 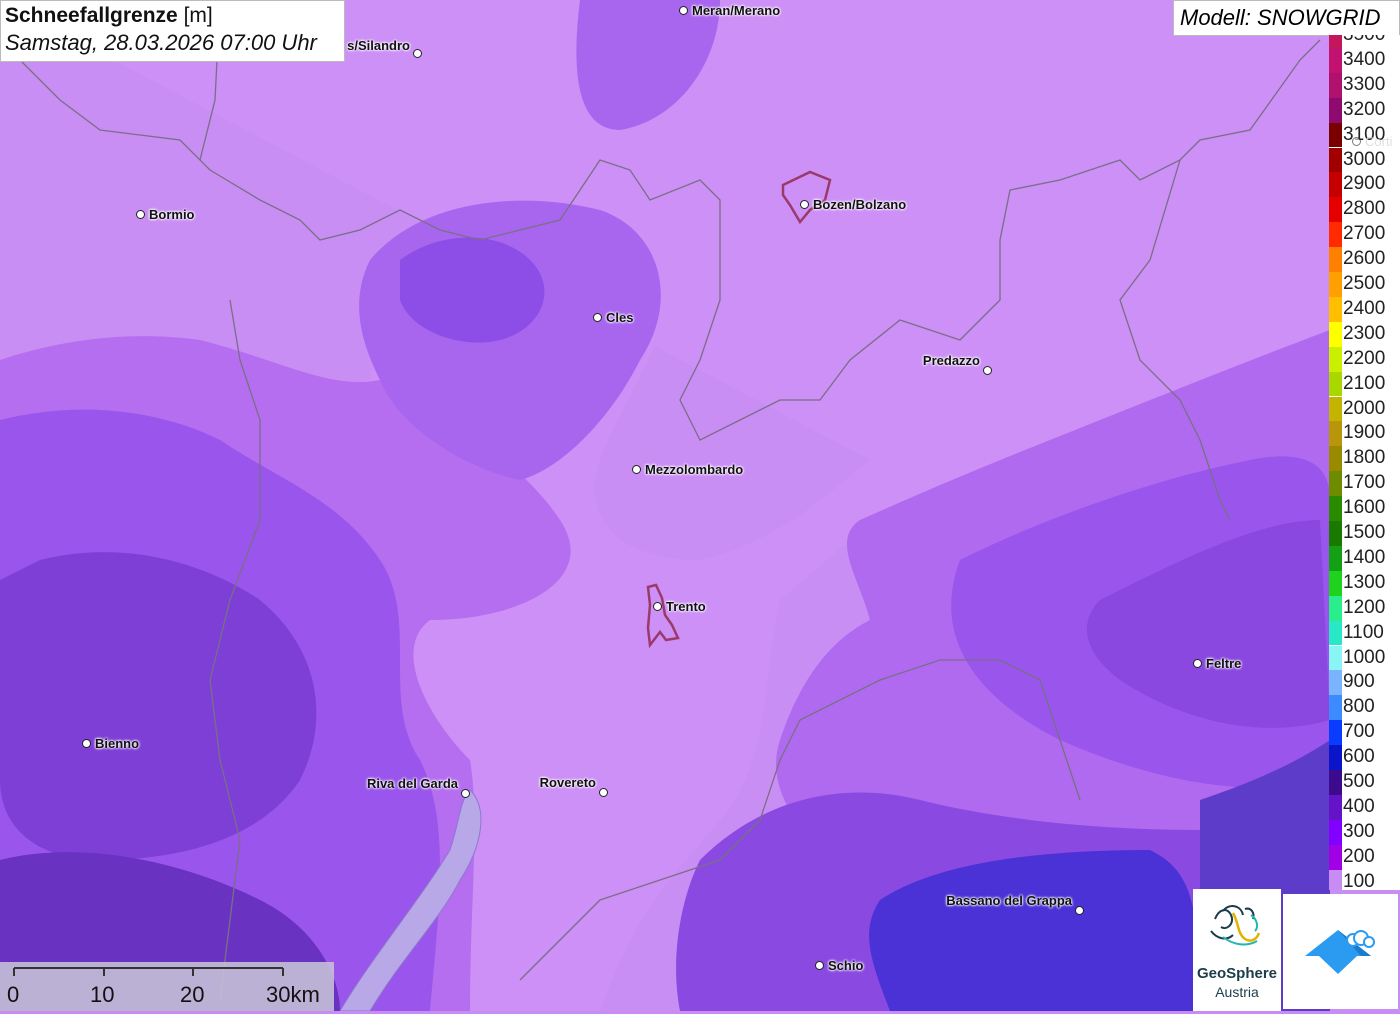 What do you see at coordinates (1364, 708) in the screenshot?
I see `legend-entry: 800` at bounding box center [1364, 708].